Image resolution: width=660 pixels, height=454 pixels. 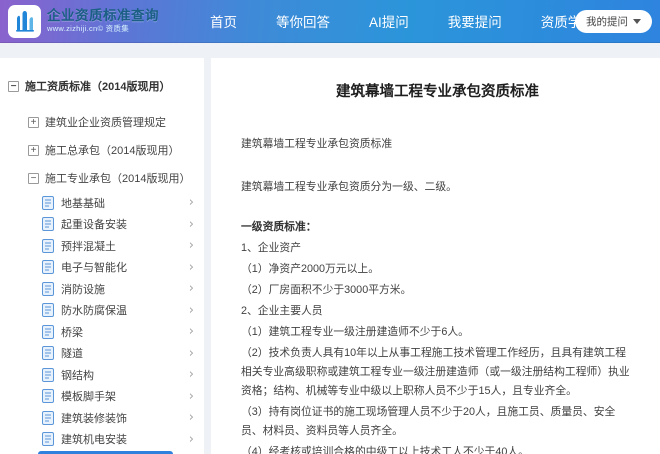 What do you see at coordinates (88, 397) in the screenshot?
I see `sidebar-item-label: 模板脚手架` at bounding box center [88, 397].